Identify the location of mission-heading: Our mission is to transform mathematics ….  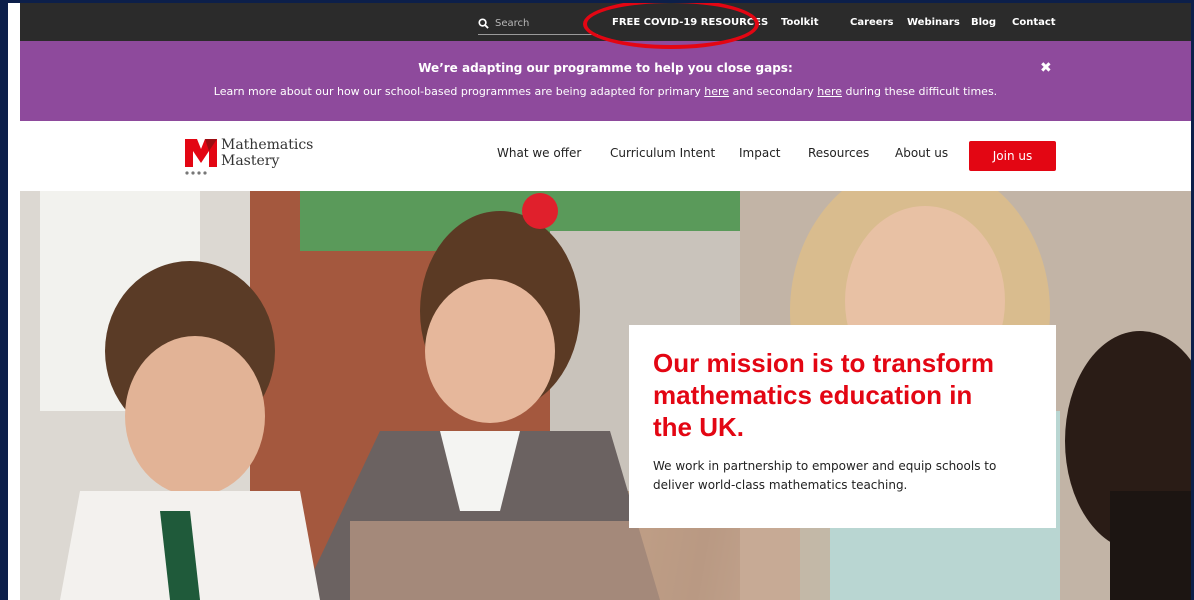
(823, 395).